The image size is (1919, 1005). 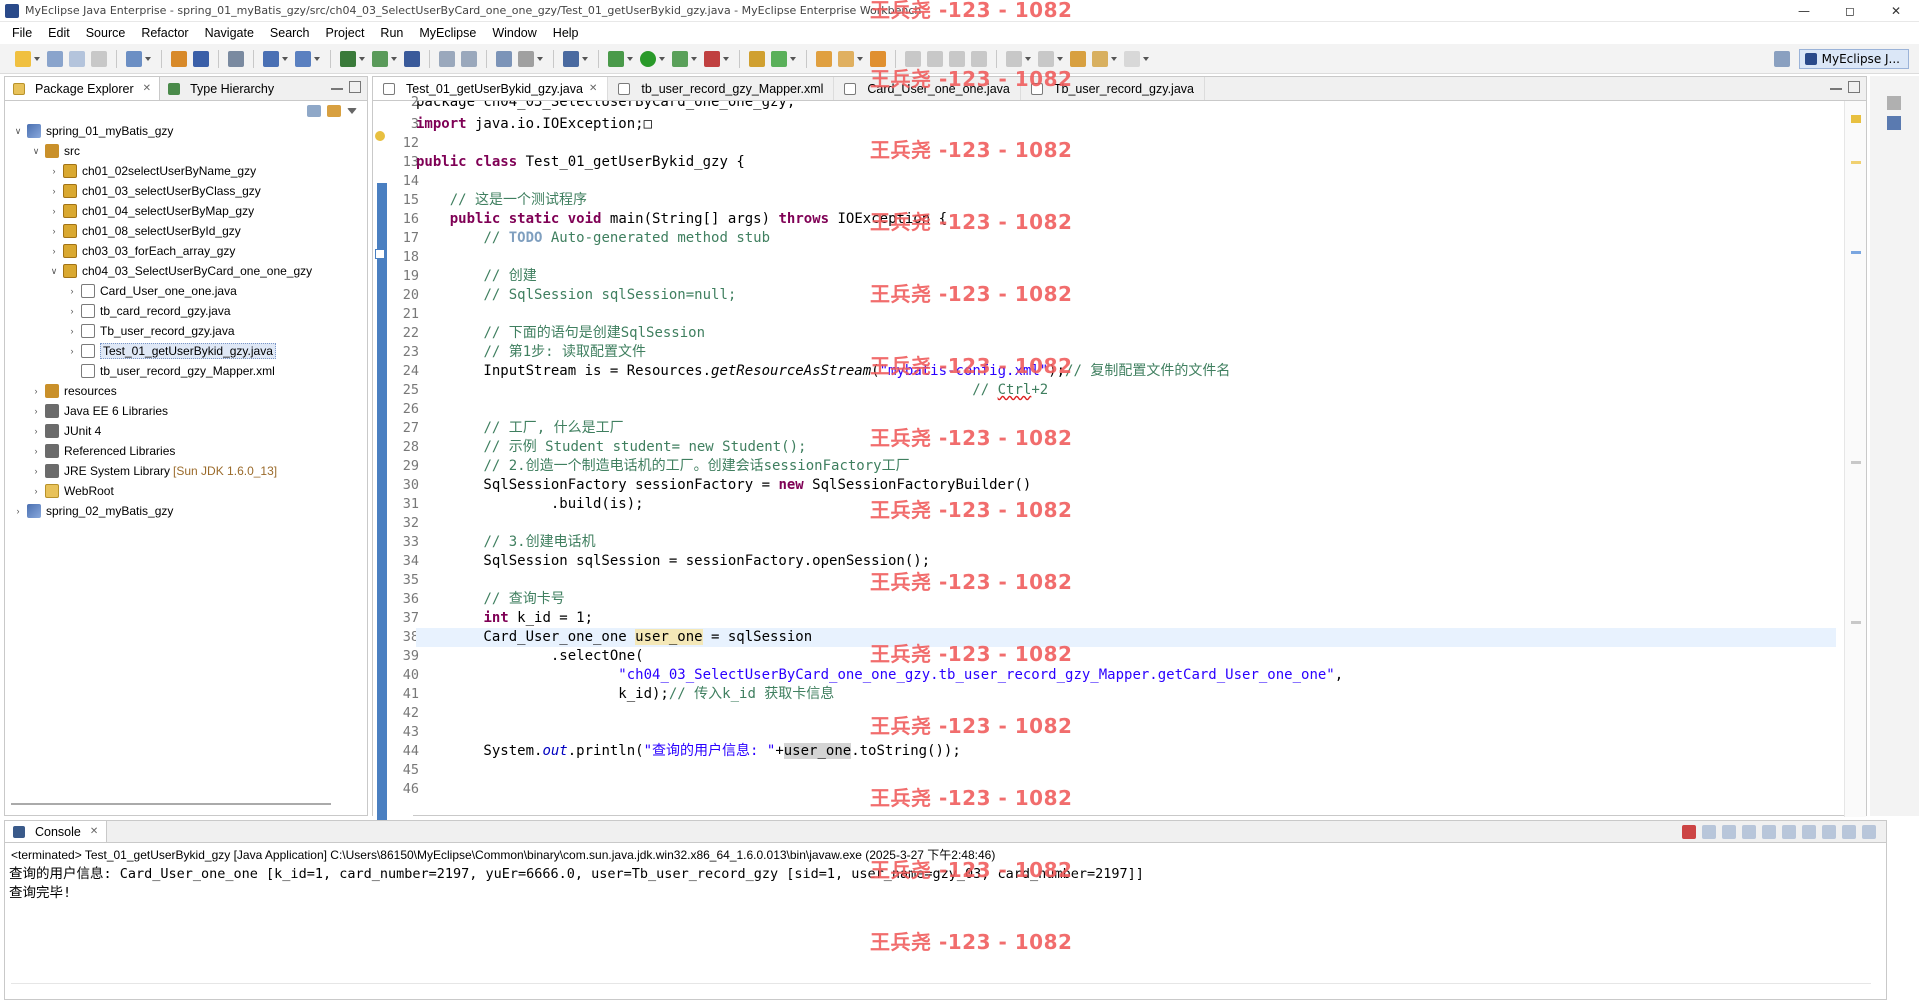 What do you see at coordinates (648, 58) in the screenshot?
I see `run-icon` at bounding box center [648, 58].